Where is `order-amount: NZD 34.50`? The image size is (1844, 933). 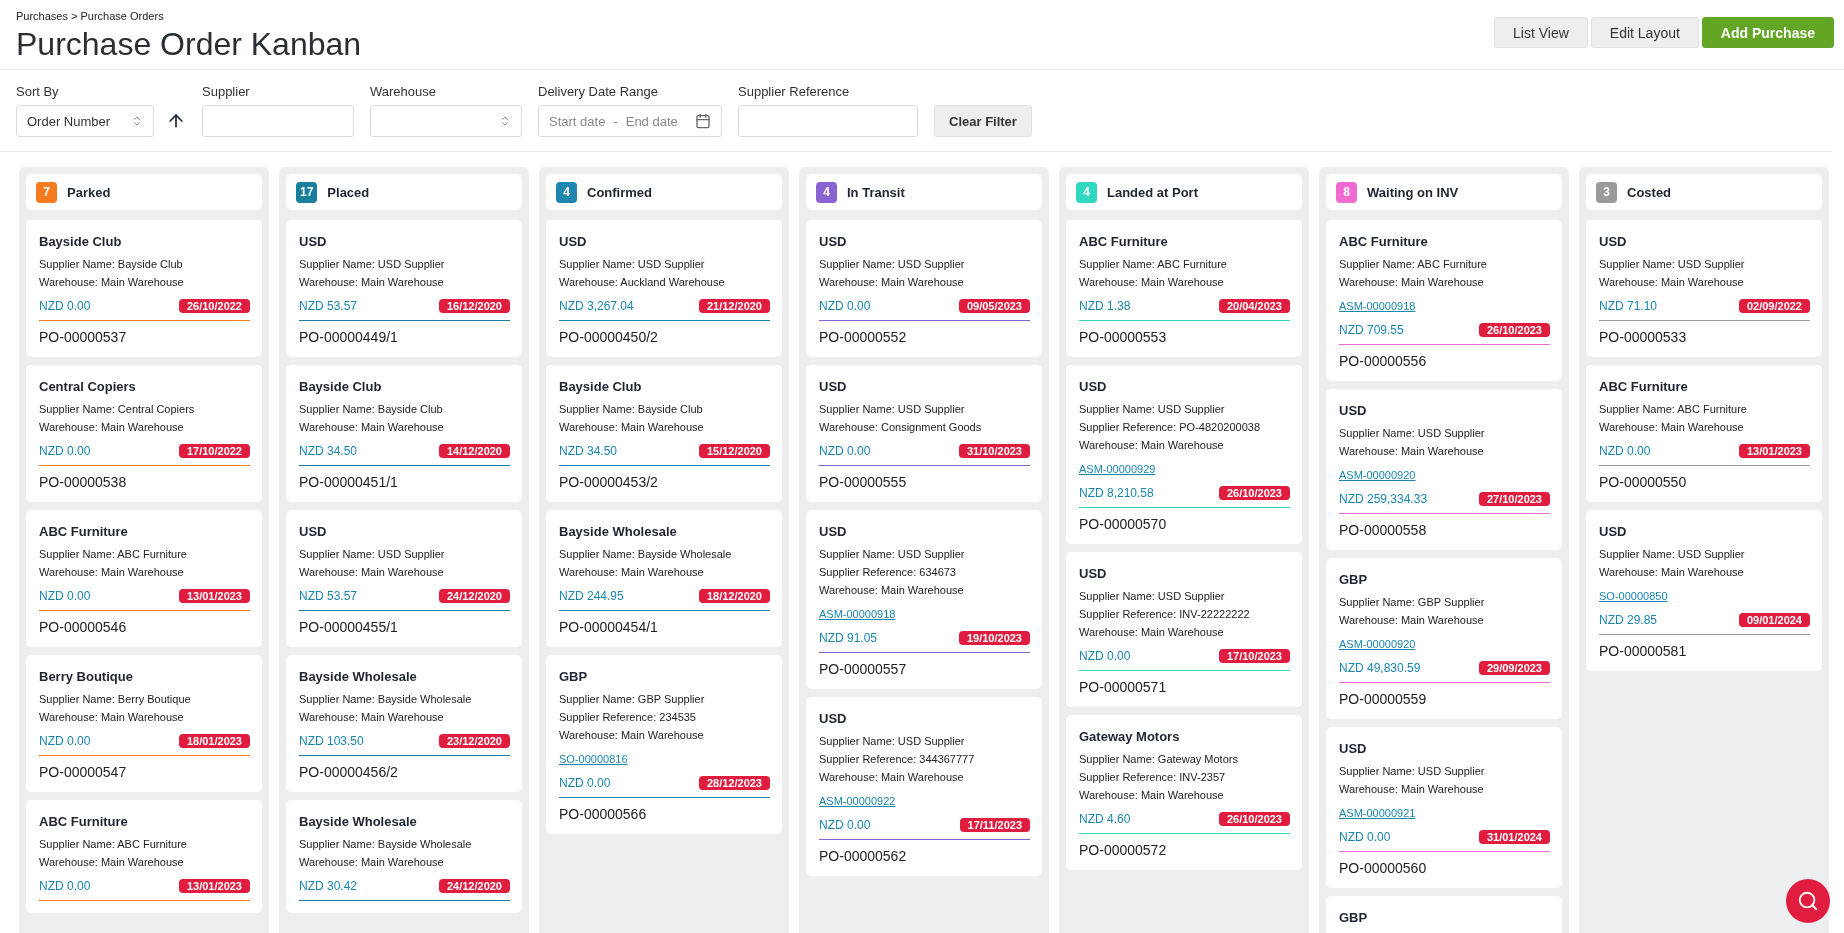 order-amount: NZD 34.50 is located at coordinates (588, 451).